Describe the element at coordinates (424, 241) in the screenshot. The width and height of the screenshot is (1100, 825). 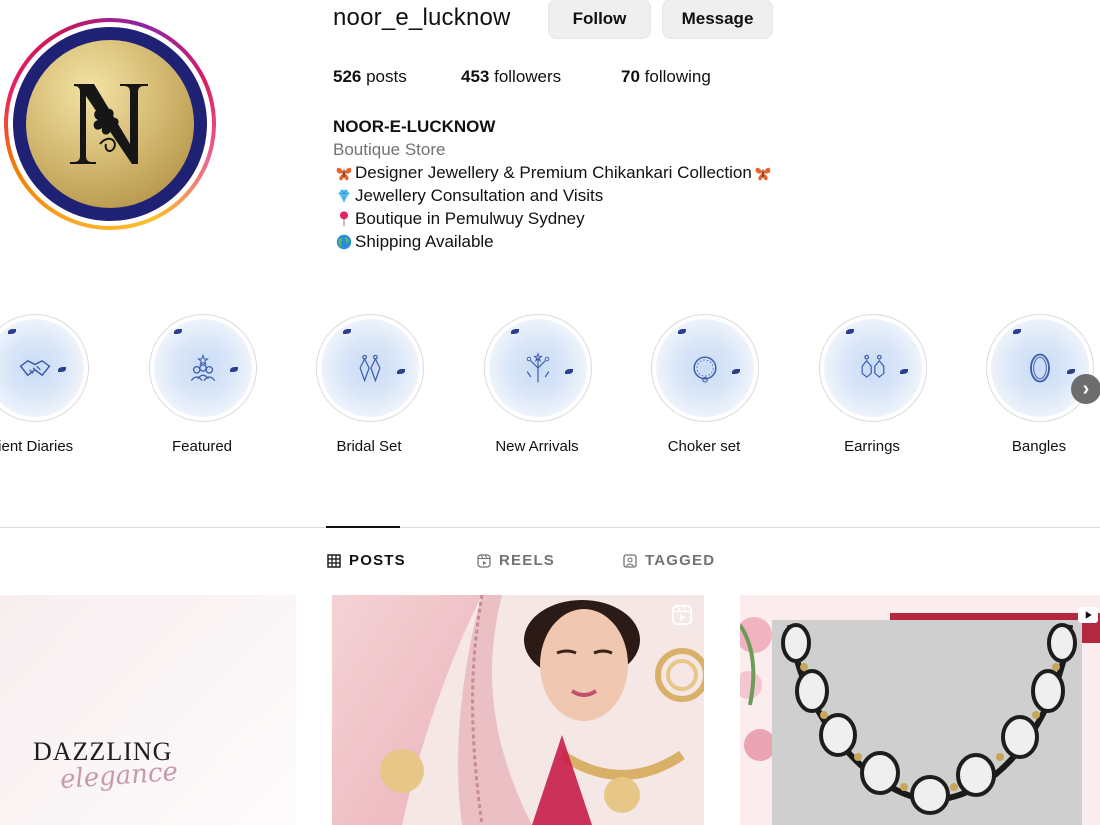
I see `bio-line-text: Shipping Available` at that location.